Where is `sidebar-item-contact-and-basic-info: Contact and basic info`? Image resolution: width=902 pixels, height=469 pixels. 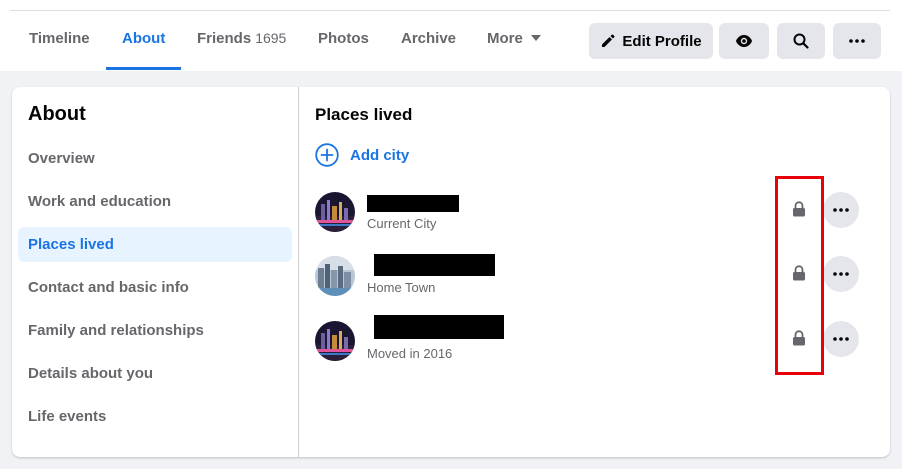 sidebar-item-contact-and-basic-info: Contact and basic info is located at coordinates (155, 287).